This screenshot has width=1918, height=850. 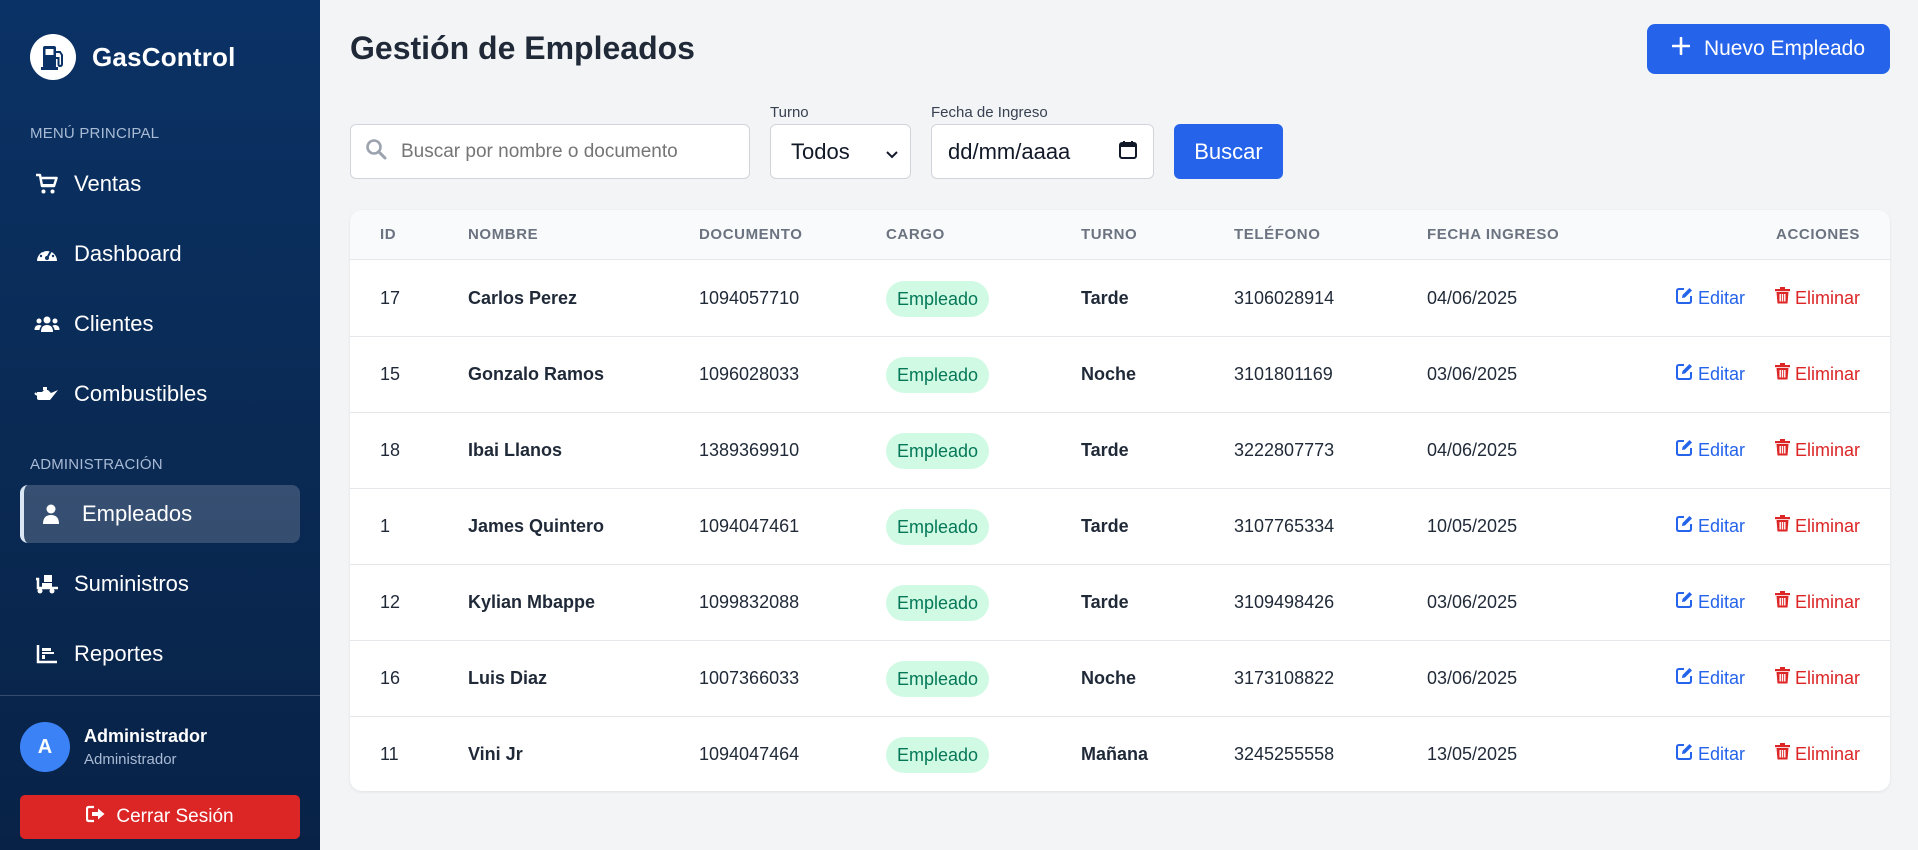 What do you see at coordinates (390, 374) in the screenshot?
I see `cell-id: 15` at bounding box center [390, 374].